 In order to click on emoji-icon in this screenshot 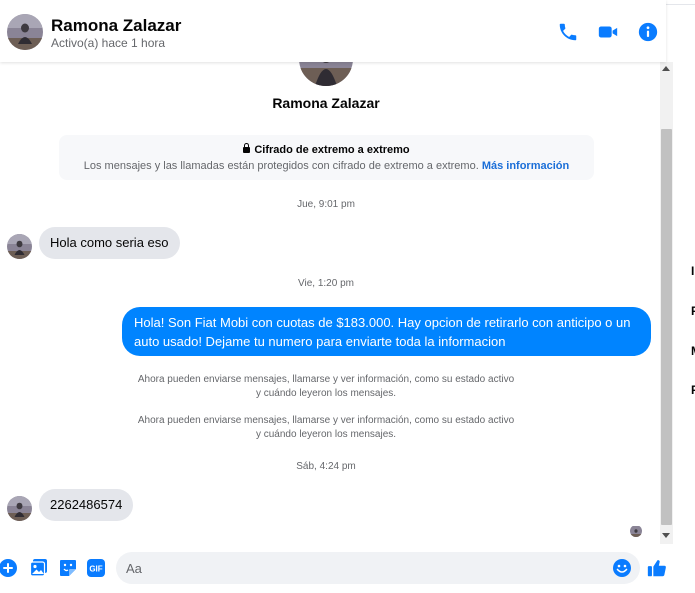, I will do `click(622, 568)`.